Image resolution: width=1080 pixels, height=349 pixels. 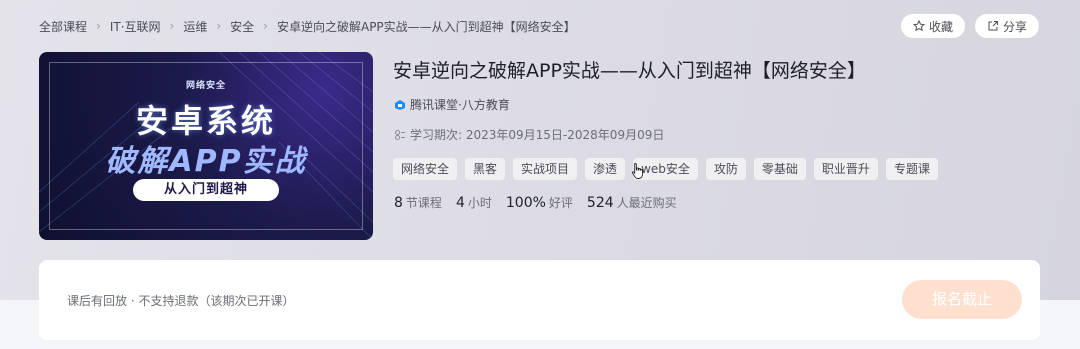 I want to click on breadcrumb-it: IT·互联网, so click(x=135, y=26).